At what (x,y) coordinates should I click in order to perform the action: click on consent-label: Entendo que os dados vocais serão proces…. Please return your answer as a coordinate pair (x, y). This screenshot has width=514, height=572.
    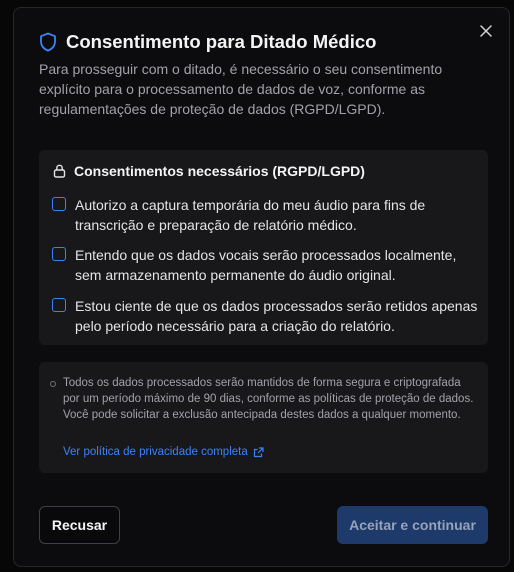
    Looking at the image, I should click on (266, 265).